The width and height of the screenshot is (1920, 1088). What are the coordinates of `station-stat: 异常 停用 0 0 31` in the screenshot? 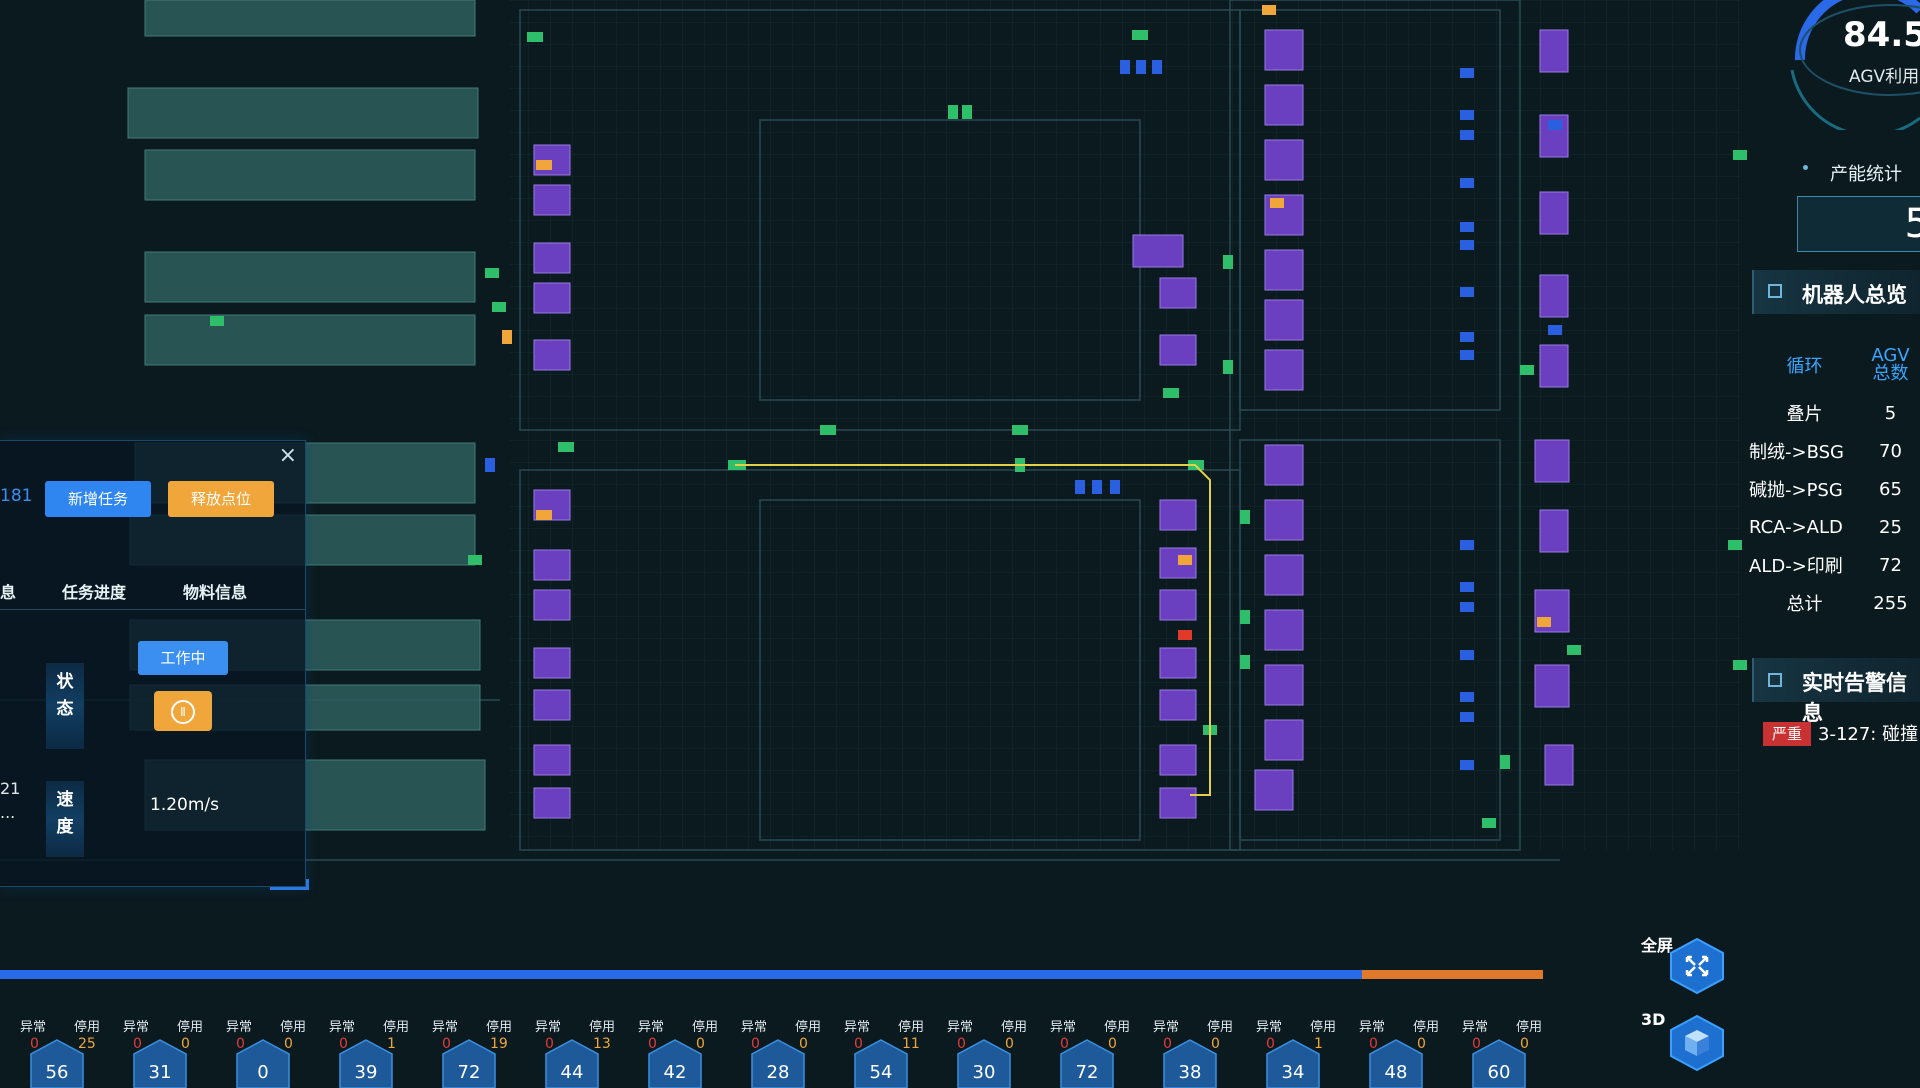 It's located at (154, 1050).